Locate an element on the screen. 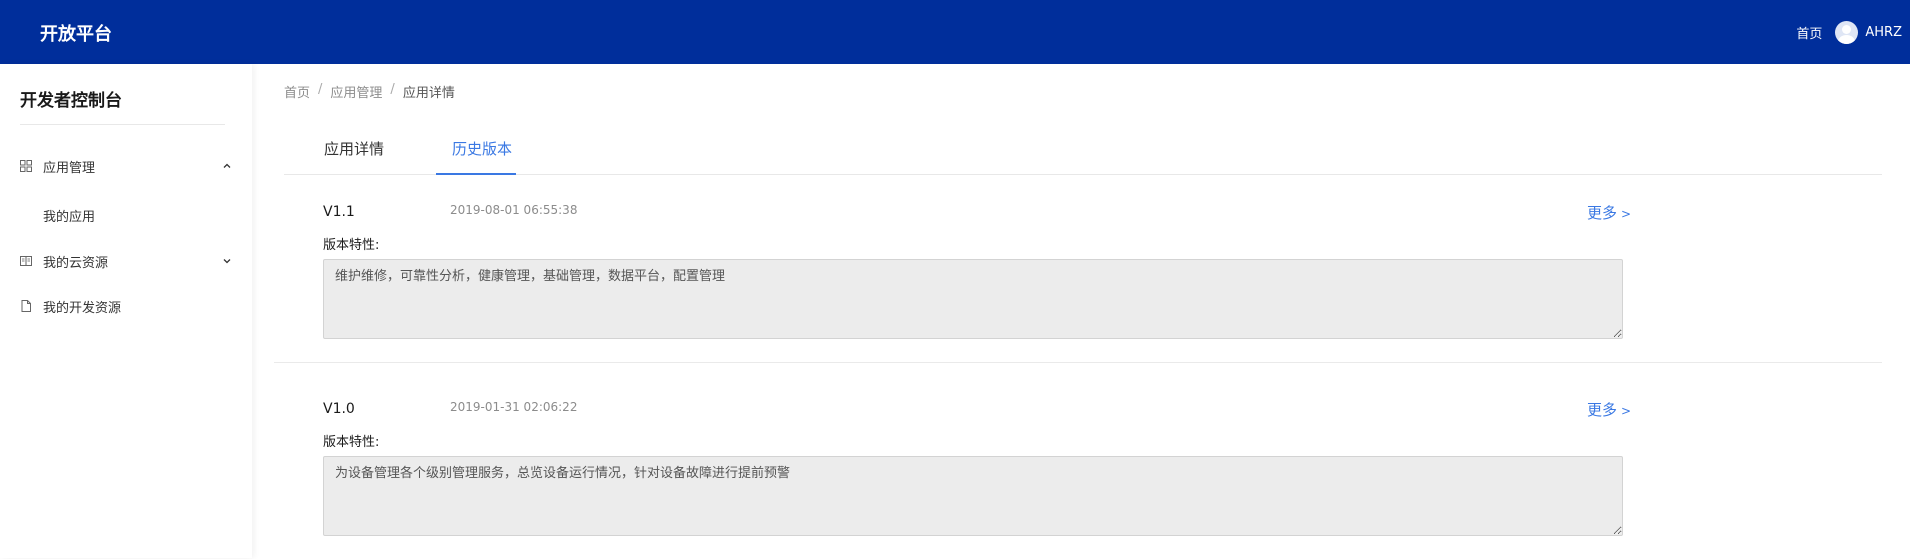 This screenshot has height=559, width=1910. version-name: V1.1 is located at coordinates (339, 212).